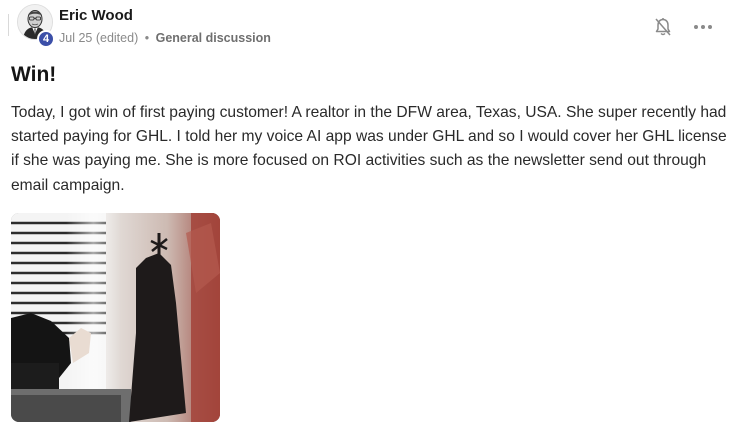  Describe the element at coordinates (213, 38) in the screenshot. I see `post-category: General discussion` at that location.